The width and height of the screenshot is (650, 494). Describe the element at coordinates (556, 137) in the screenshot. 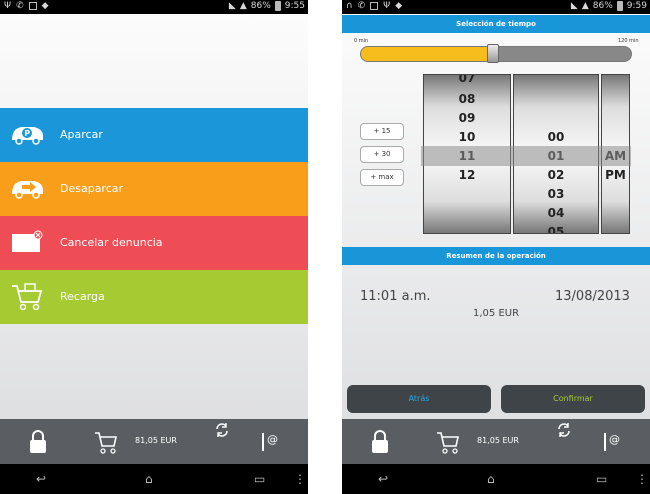

I see `minute-value: 00` at that location.